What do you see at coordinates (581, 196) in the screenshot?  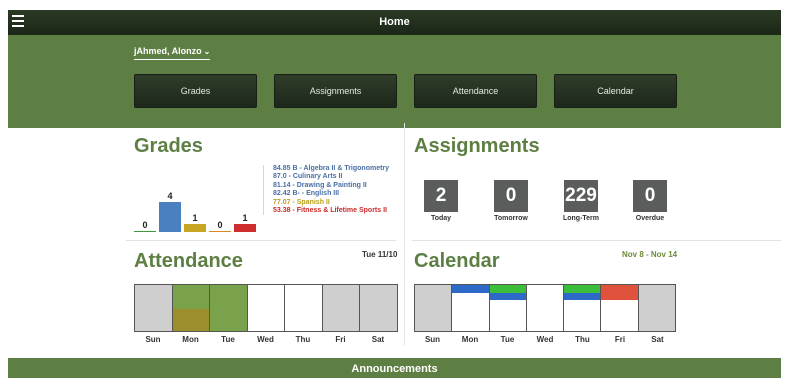 I see `assignments-longterm-count: 229` at bounding box center [581, 196].